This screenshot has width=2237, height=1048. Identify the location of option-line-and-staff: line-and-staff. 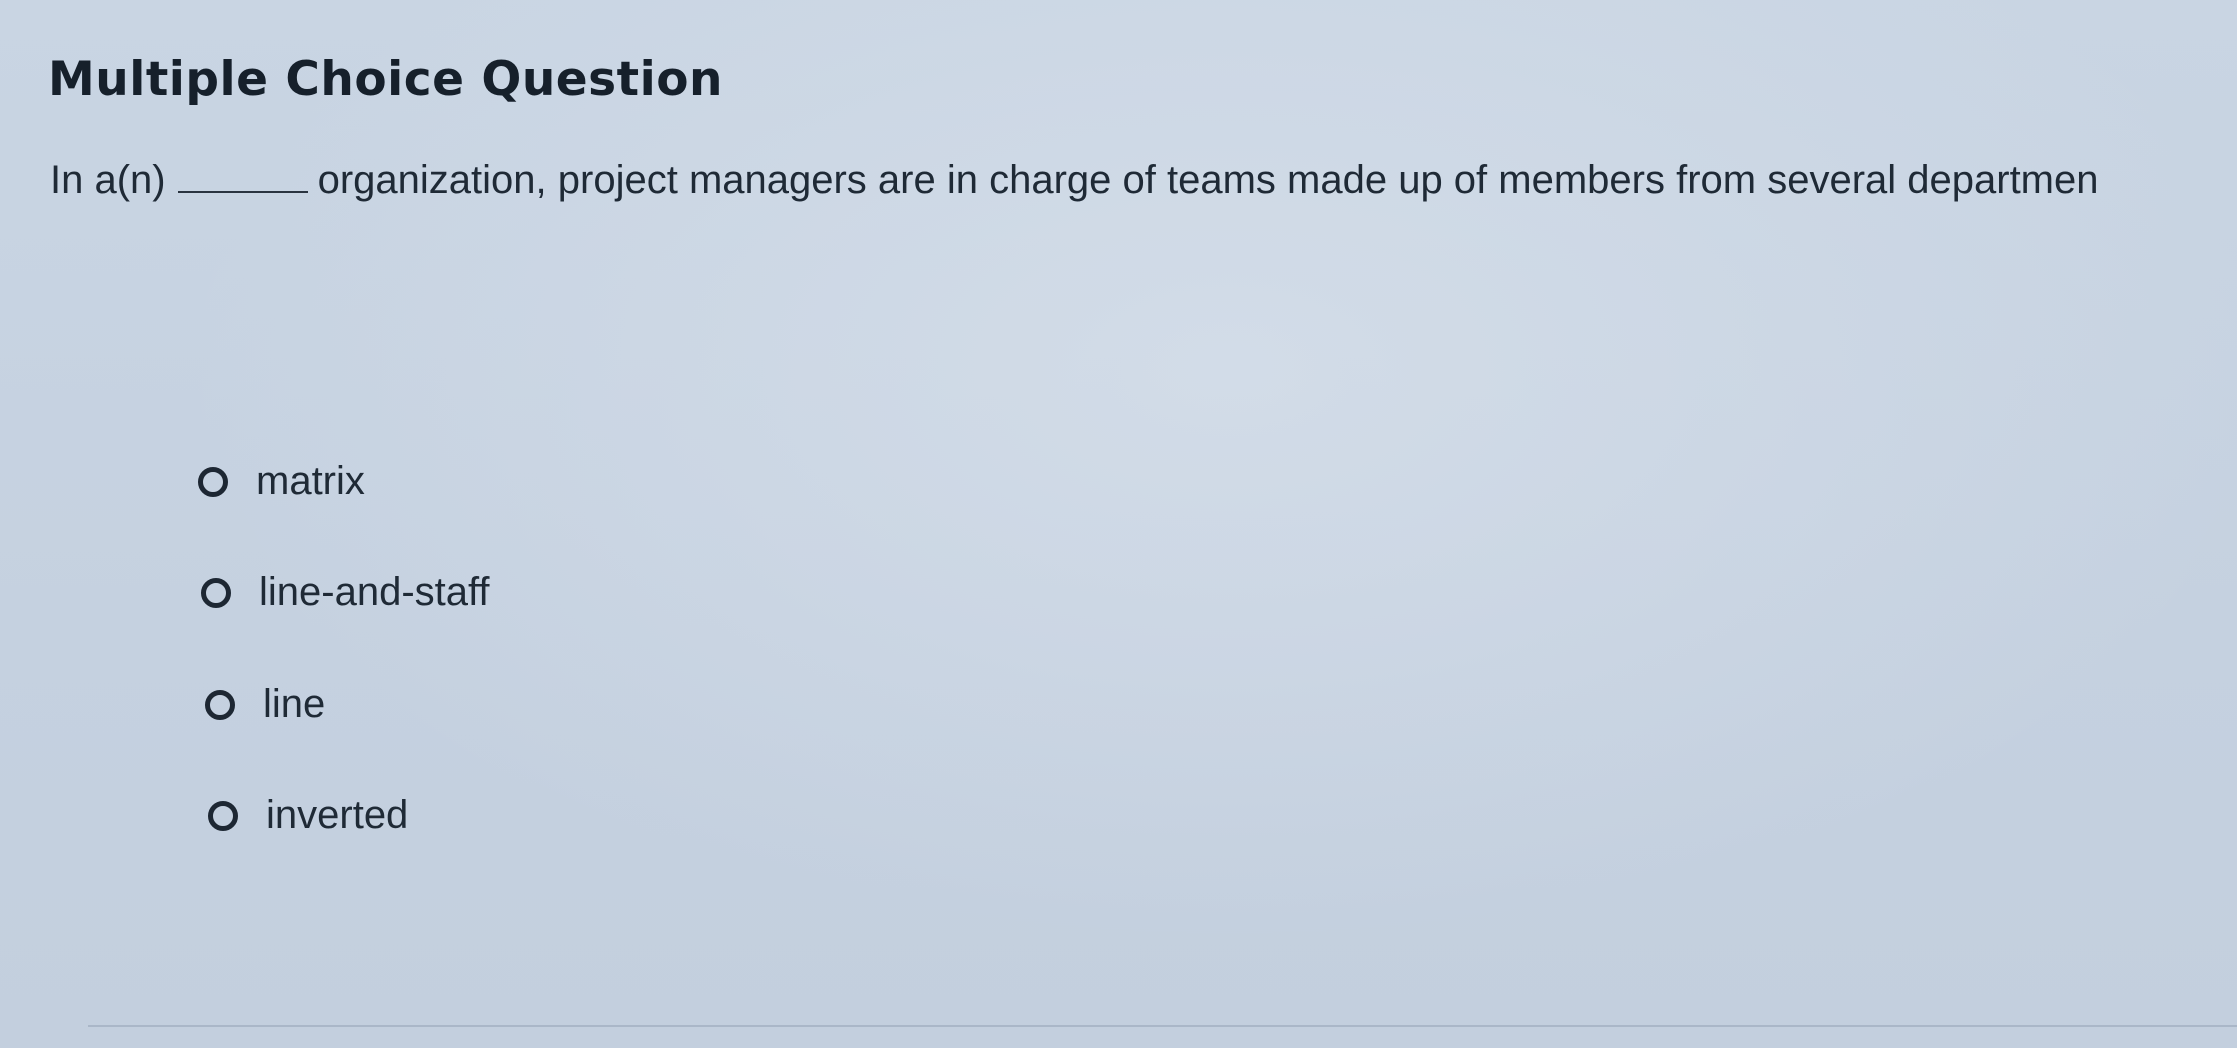
(345, 592).